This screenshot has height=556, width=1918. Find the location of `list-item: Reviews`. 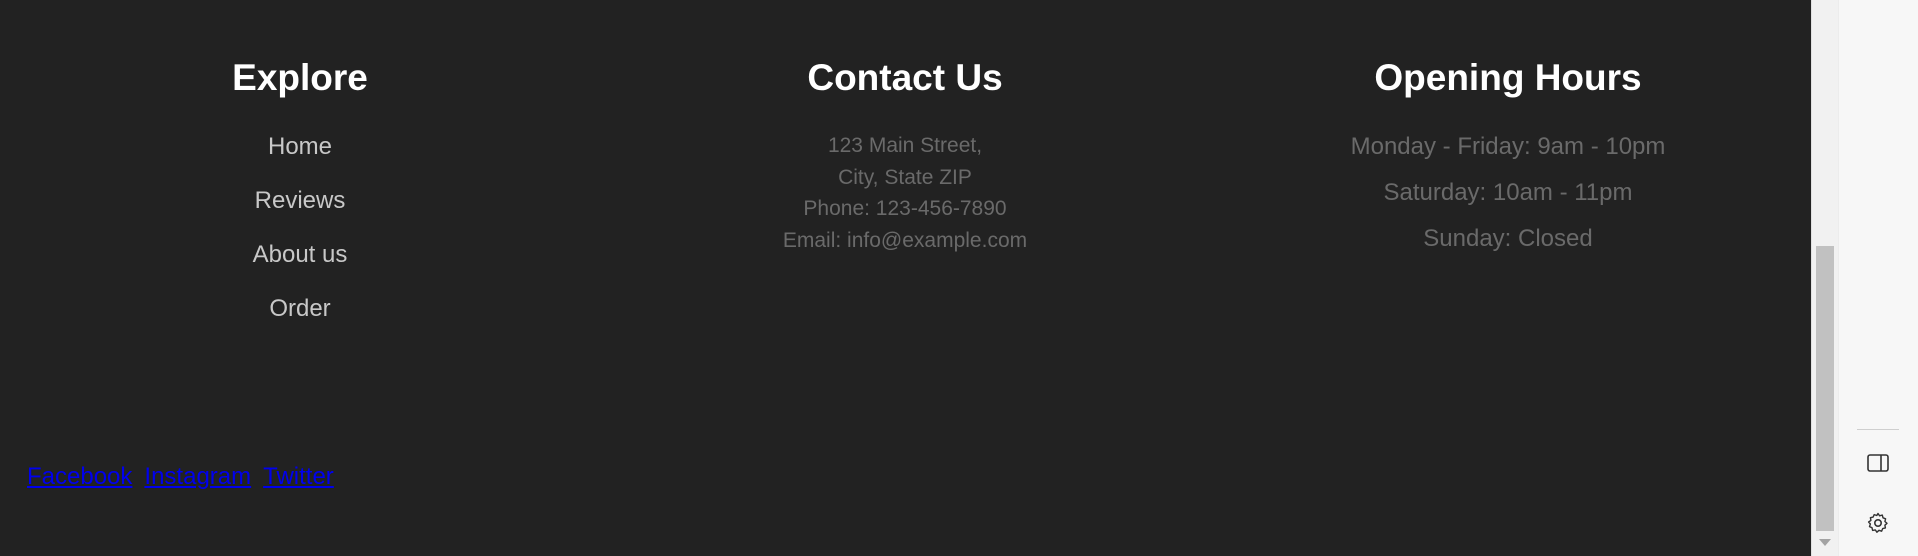

list-item: Reviews is located at coordinates (300, 211).